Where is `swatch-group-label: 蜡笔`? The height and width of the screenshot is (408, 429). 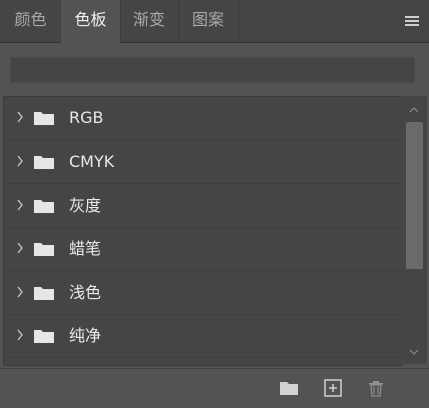
swatch-group-label: 蜡笔 is located at coordinates (85, 248).